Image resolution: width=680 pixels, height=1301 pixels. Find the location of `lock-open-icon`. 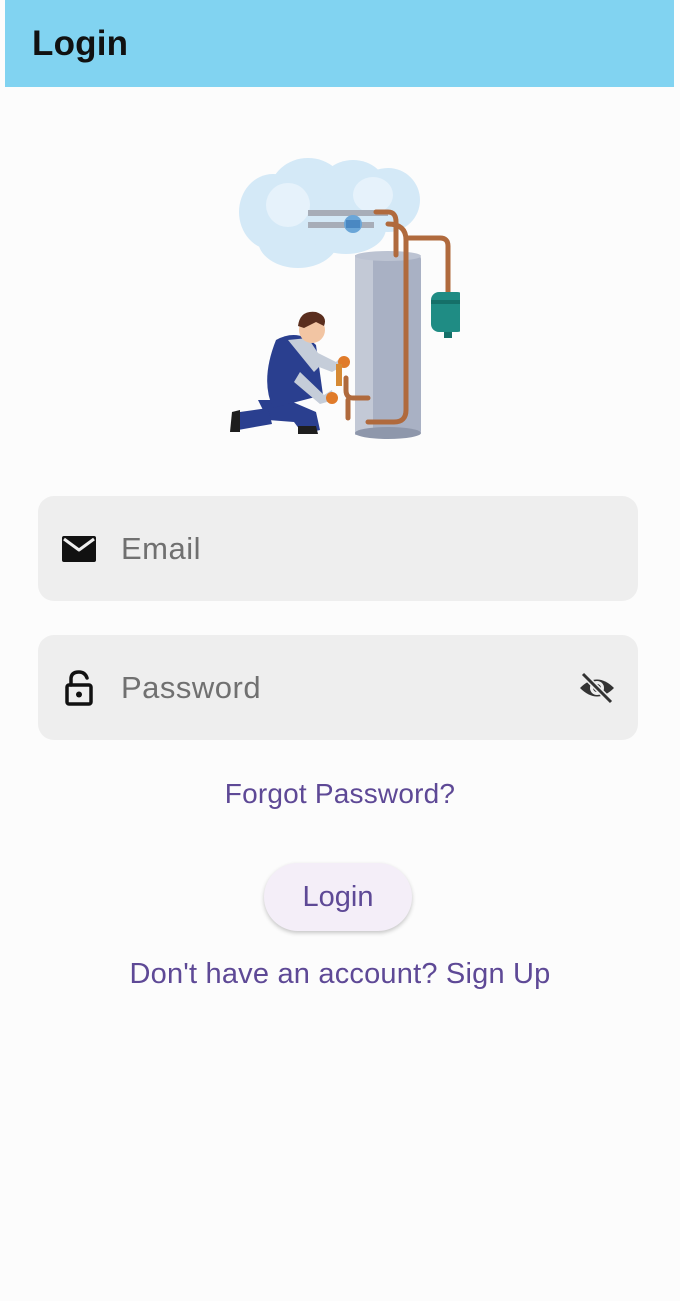

lock-open-icon is located at coordinates (79, 688).